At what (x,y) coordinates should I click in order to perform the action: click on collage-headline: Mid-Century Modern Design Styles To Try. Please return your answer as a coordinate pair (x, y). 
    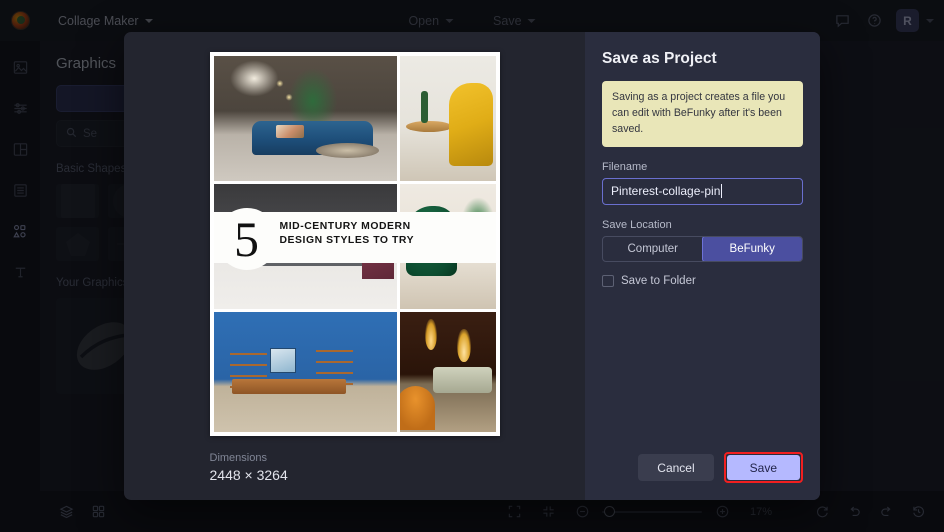
    Looking at the image, I should click on (347, 235).